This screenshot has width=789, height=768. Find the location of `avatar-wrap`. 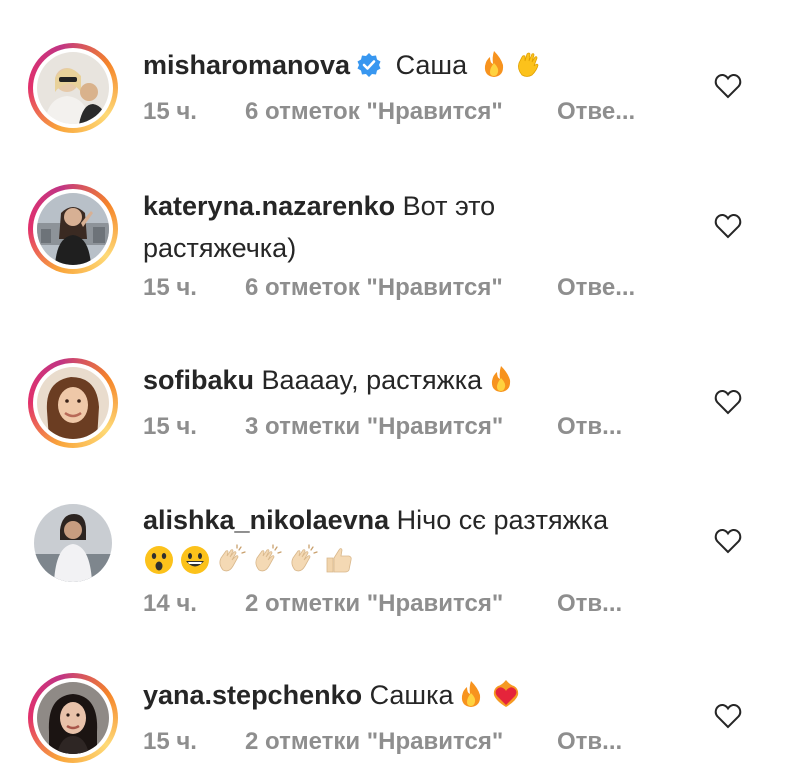

avatar-wrap is located at coordinates (73, 543).